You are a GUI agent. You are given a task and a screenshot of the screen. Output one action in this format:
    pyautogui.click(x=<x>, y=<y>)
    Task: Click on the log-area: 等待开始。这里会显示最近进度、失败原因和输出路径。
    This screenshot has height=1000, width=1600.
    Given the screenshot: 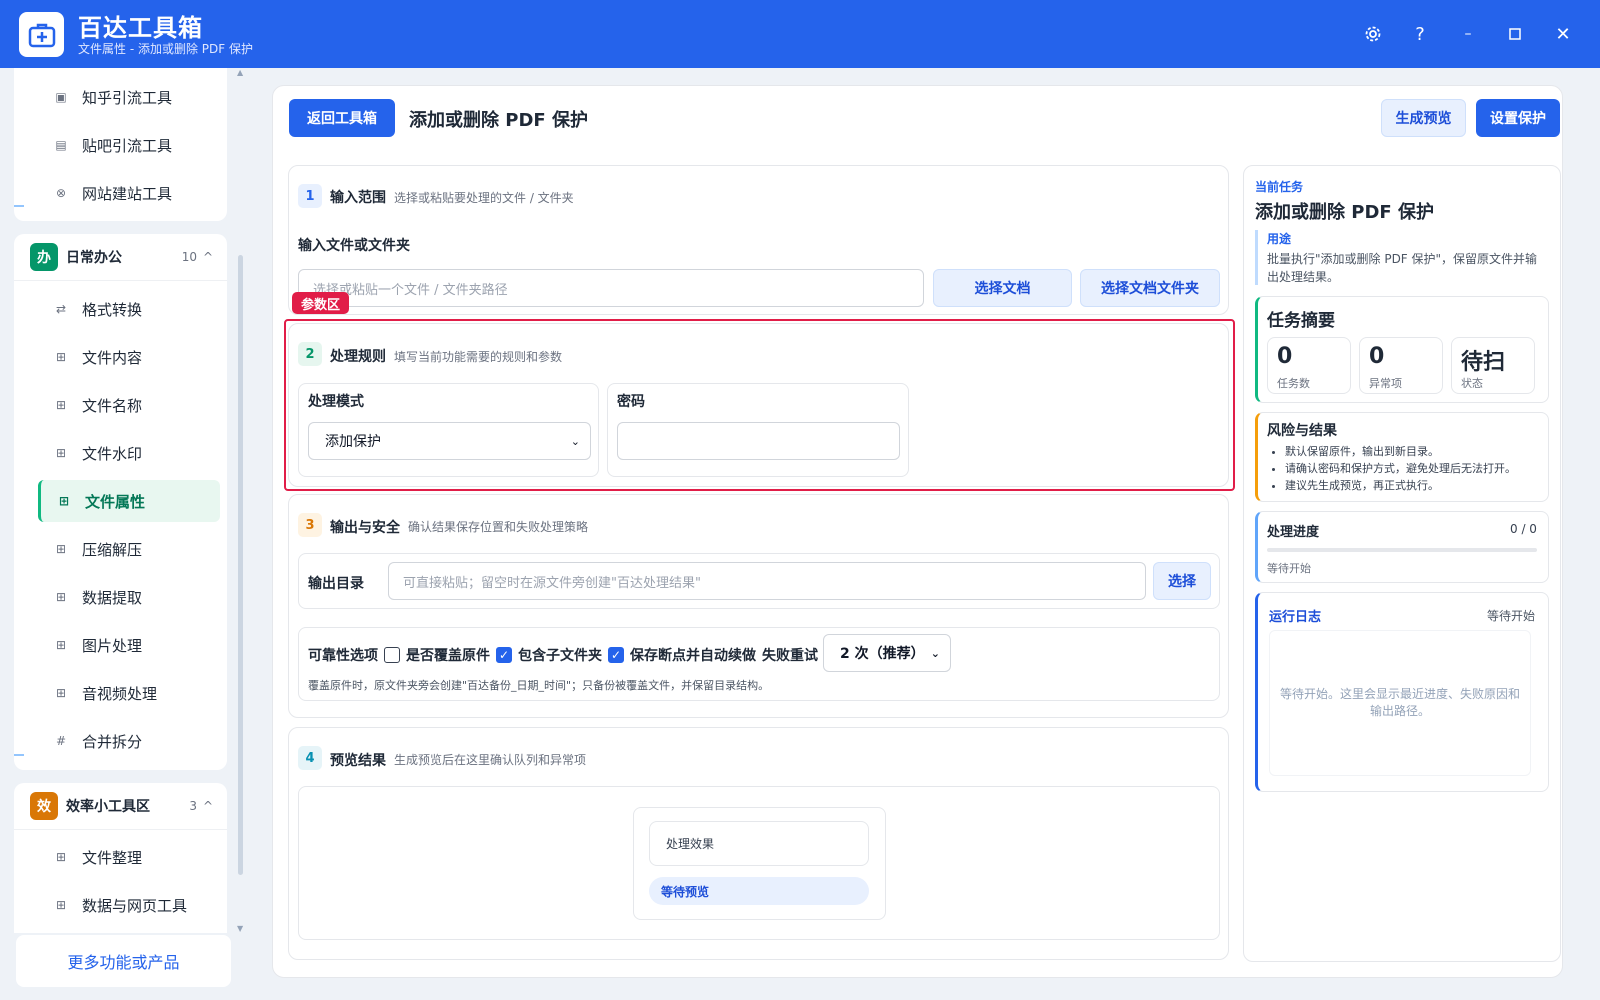 What is the action you would take?
    pyautogui.click(x=1400, y=703)
    